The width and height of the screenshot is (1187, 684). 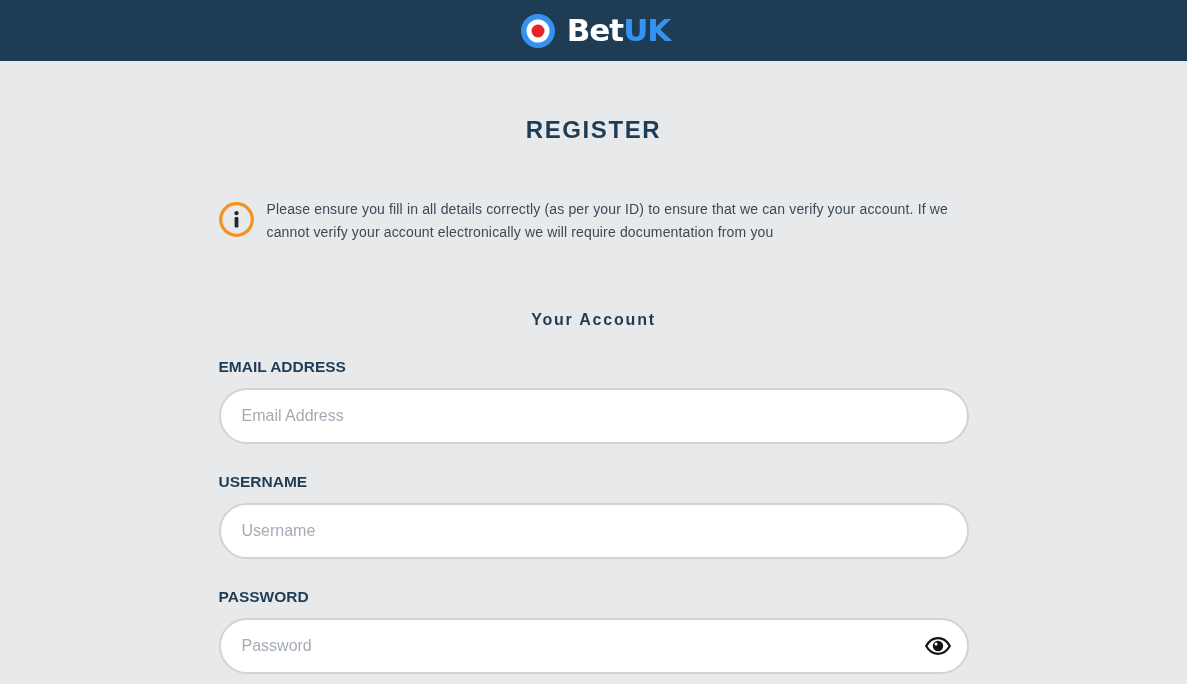 I want to click on target-logo-icon, so click(x=537, y=30).